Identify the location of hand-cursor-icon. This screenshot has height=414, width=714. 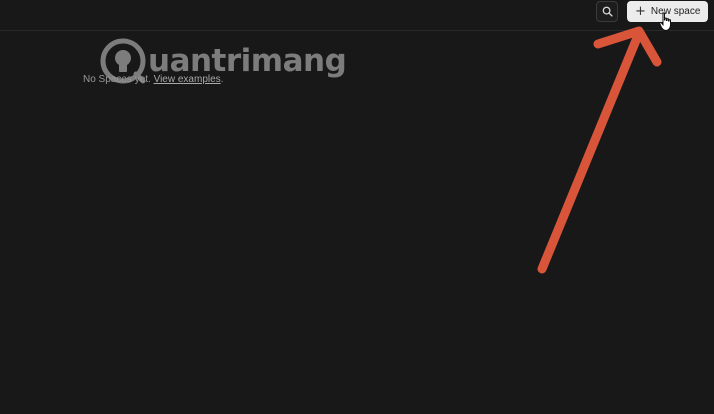
(665, 22).